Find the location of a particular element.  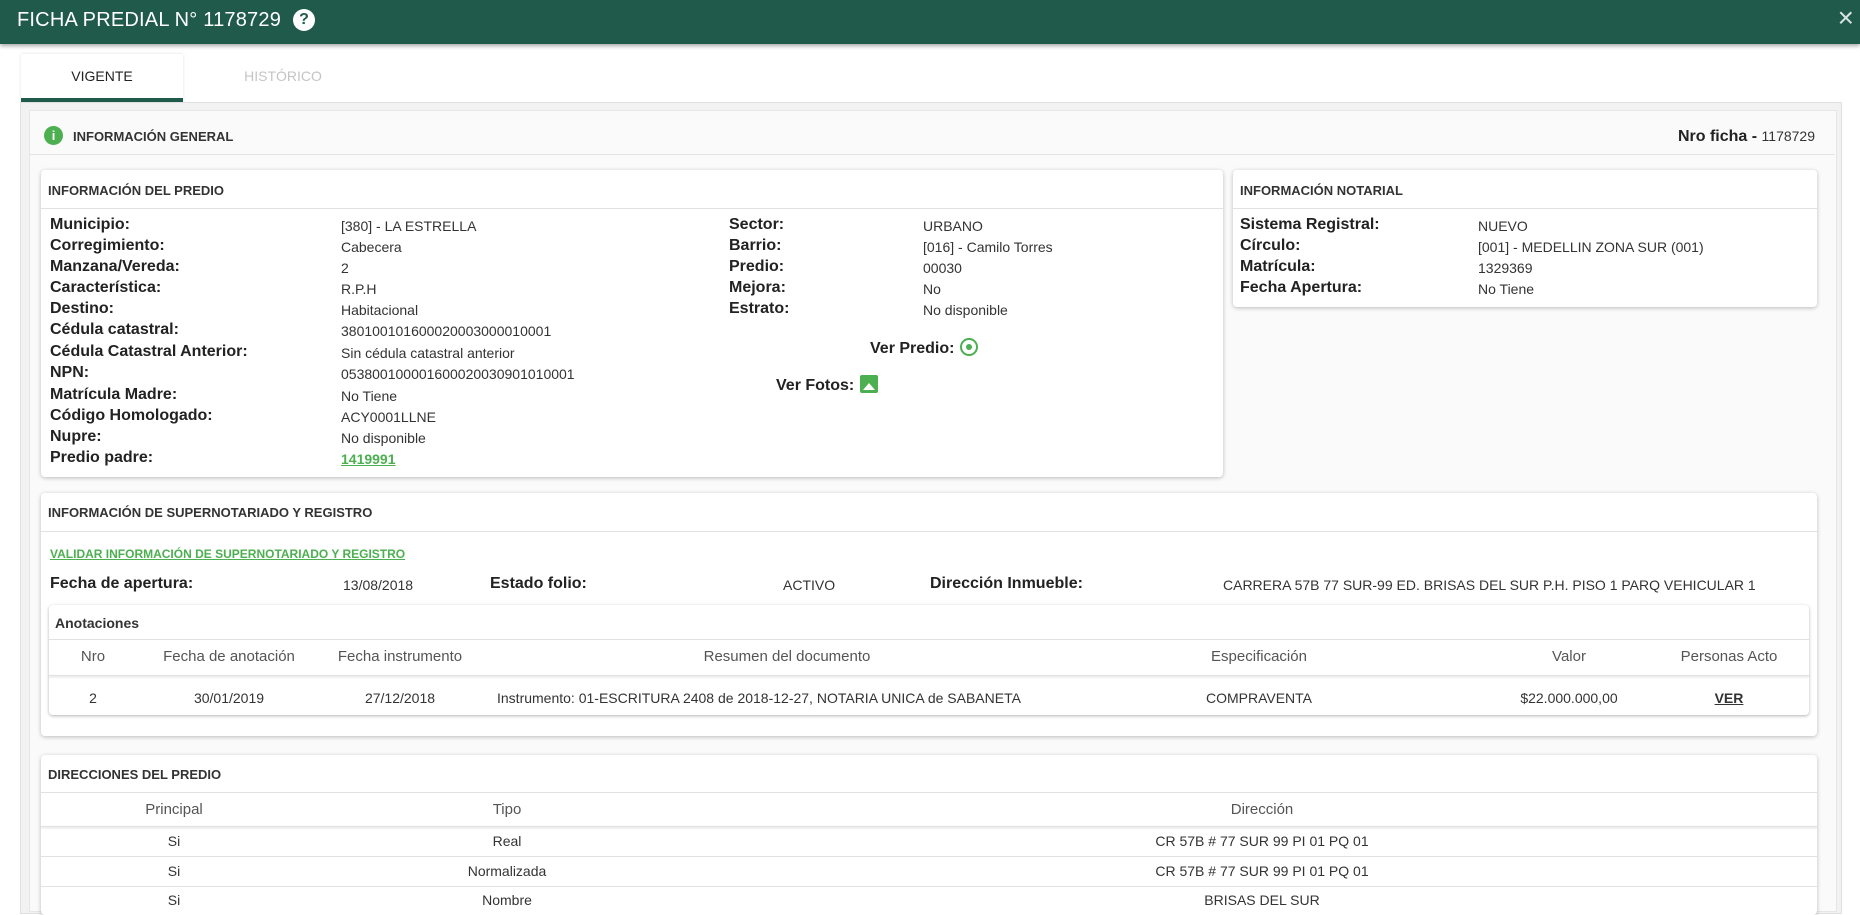

predio-value: 00030 is located at coordinates (942, 268).